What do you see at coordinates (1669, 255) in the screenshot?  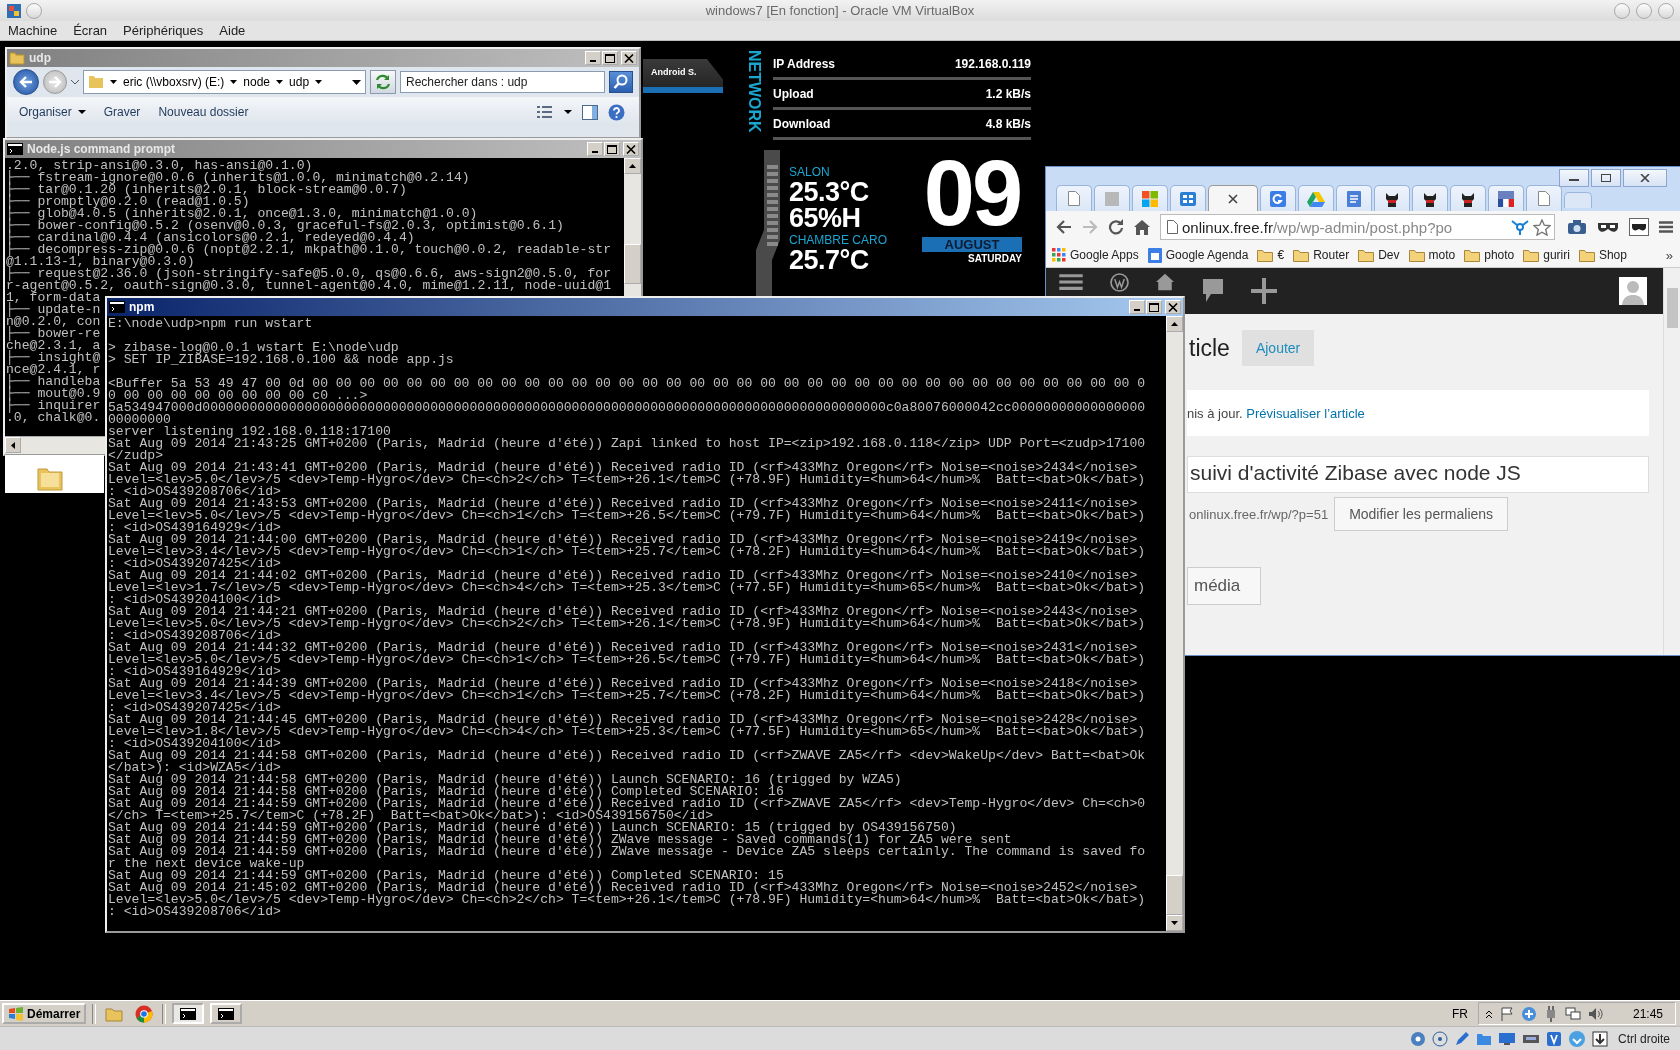 I see `more-bookmarks-button: »` at bounding box center [1669, 255].